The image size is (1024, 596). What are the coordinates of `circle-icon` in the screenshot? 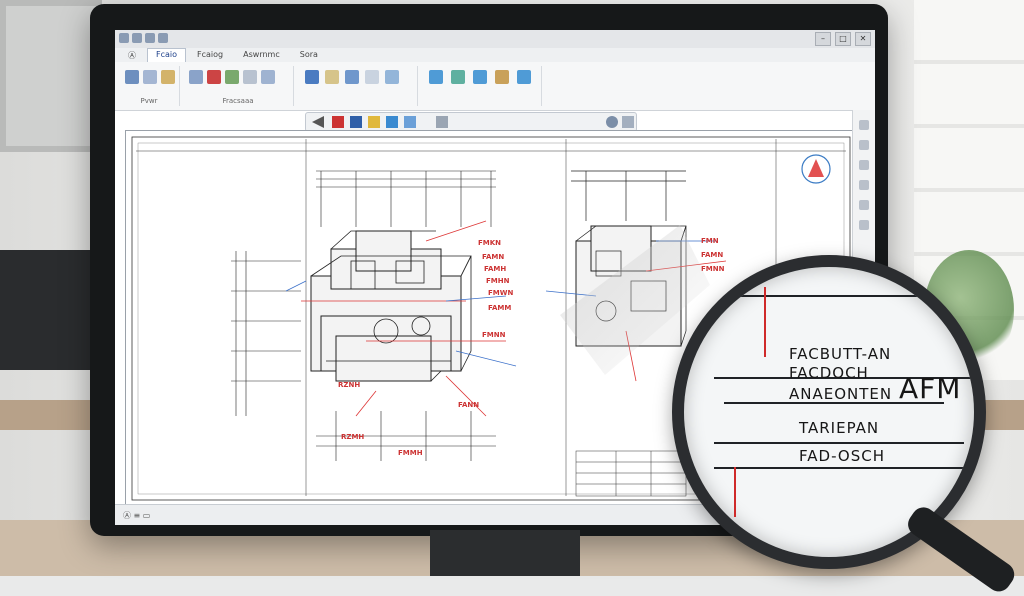 It's located at (168, 77).